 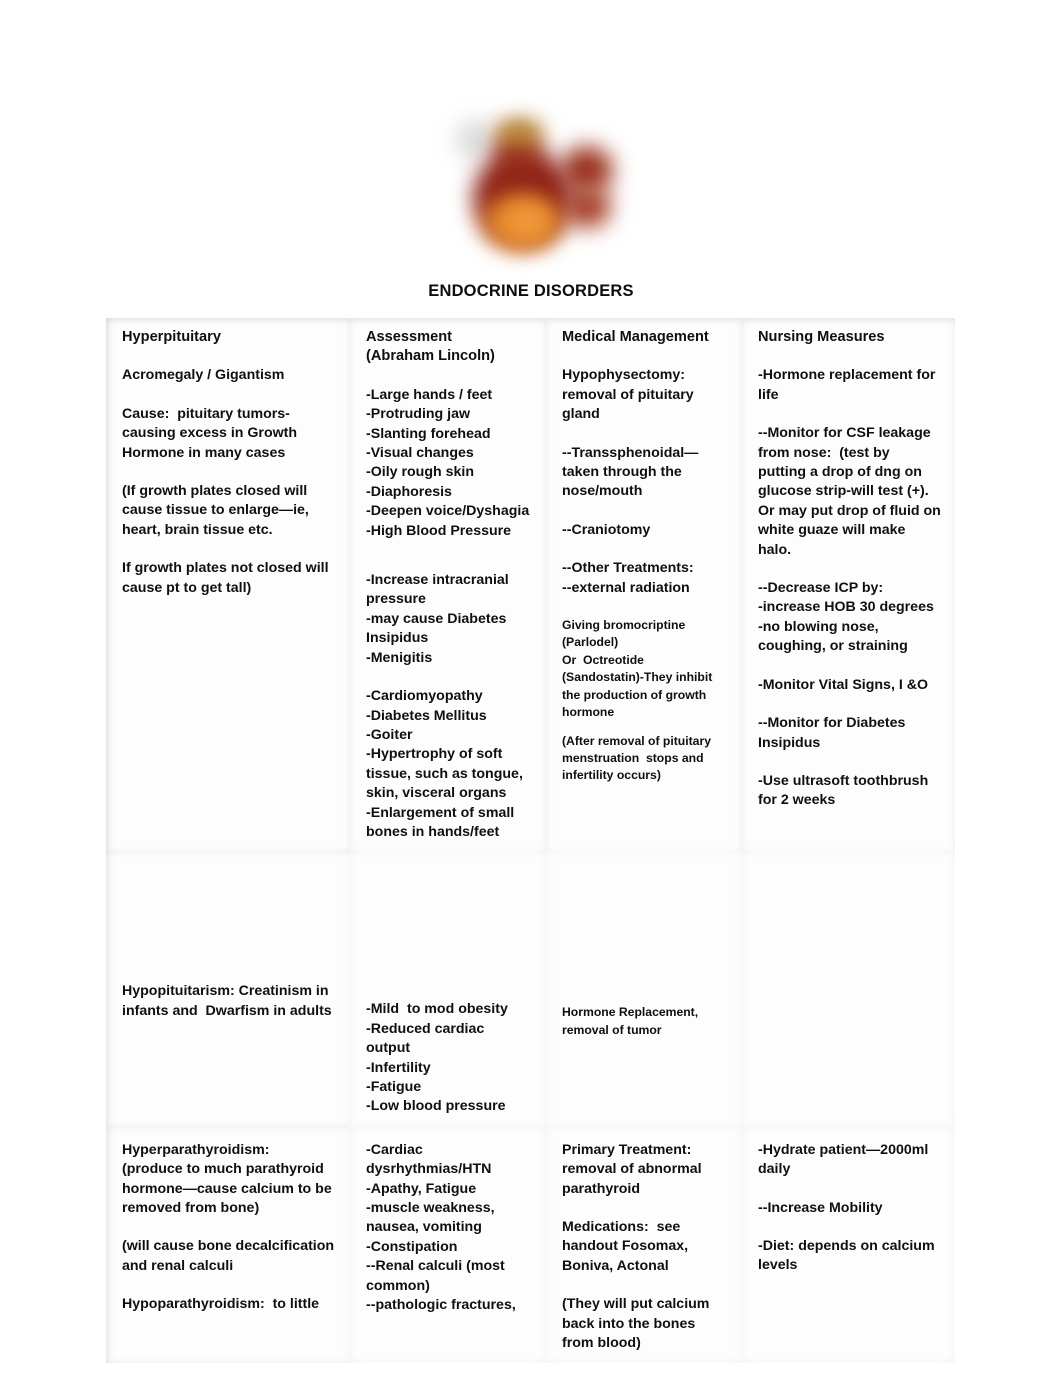 What do you see at coordinates (430, 347) in the screenshot?
I see `column-header-assessment: Assessment (Abraham Lincoln)` at bounding box center [430, 347].